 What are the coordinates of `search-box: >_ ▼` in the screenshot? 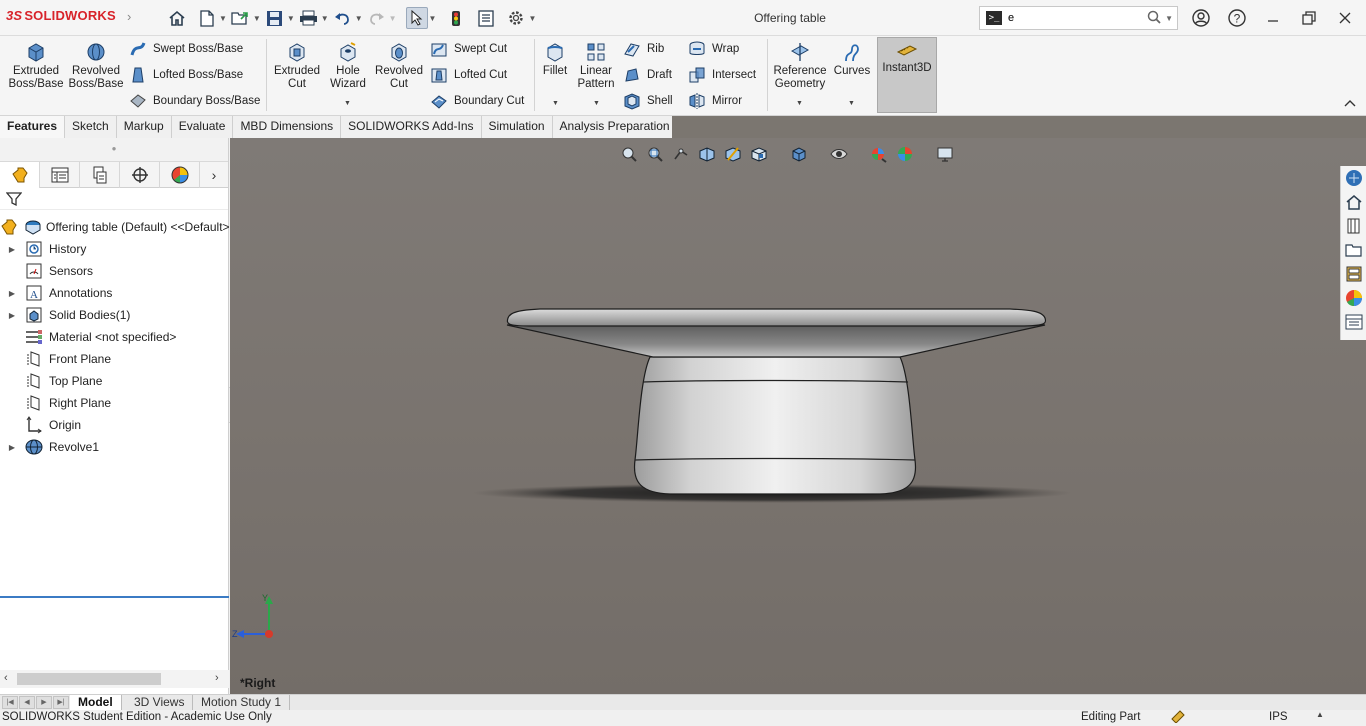 It's located at (1078, 18).